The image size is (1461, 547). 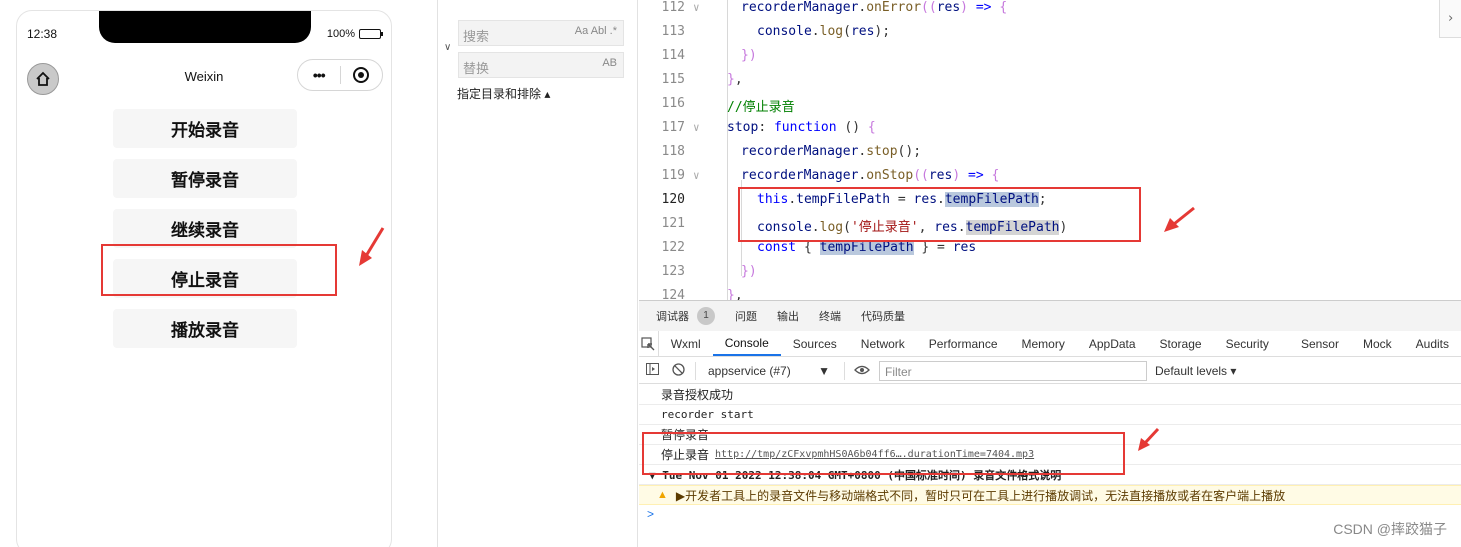 What do you see at coordinates (205, 228) in the screenshot?
I see `resume-record-button: 继续录音` at bounding box center [205, 228].